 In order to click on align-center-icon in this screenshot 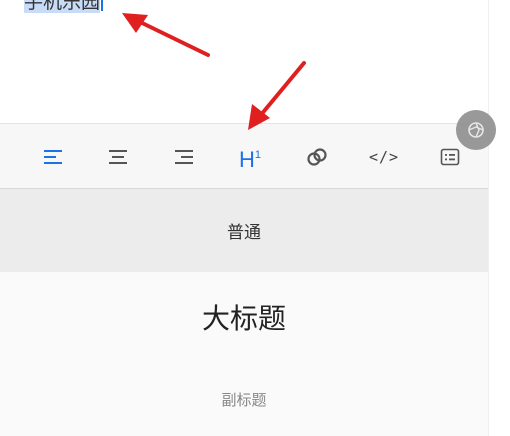, I will do `click(118, 157)`.